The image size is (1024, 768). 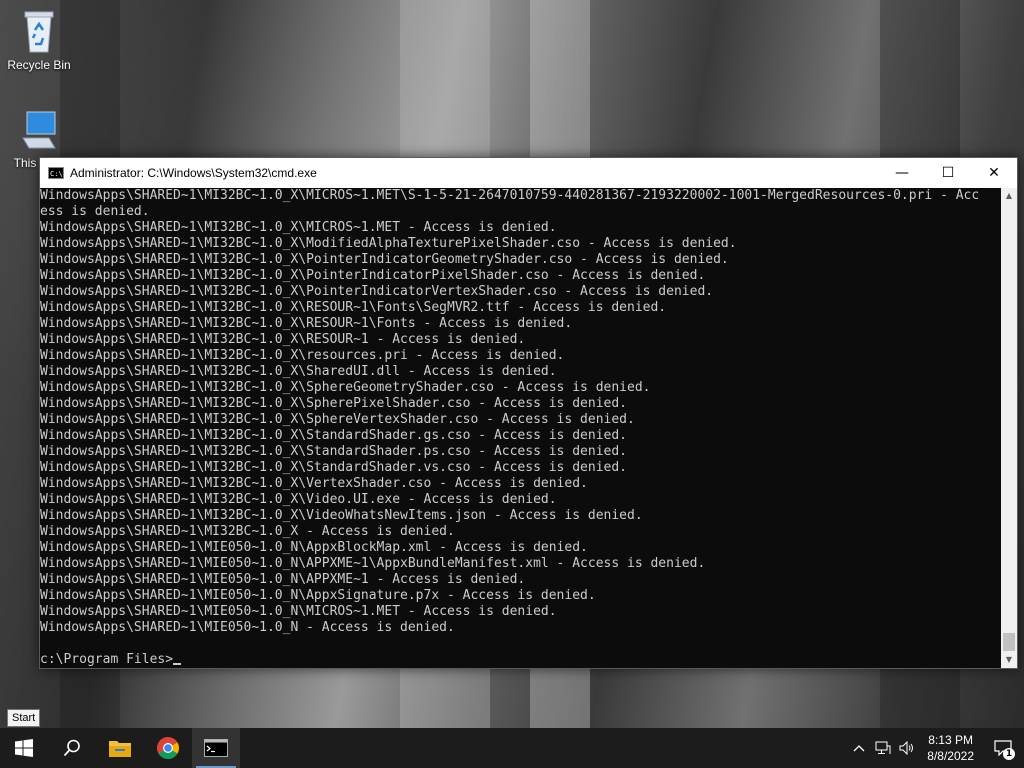 I want to click on notification-count-badge: 1, so click(x=1009, y=754).